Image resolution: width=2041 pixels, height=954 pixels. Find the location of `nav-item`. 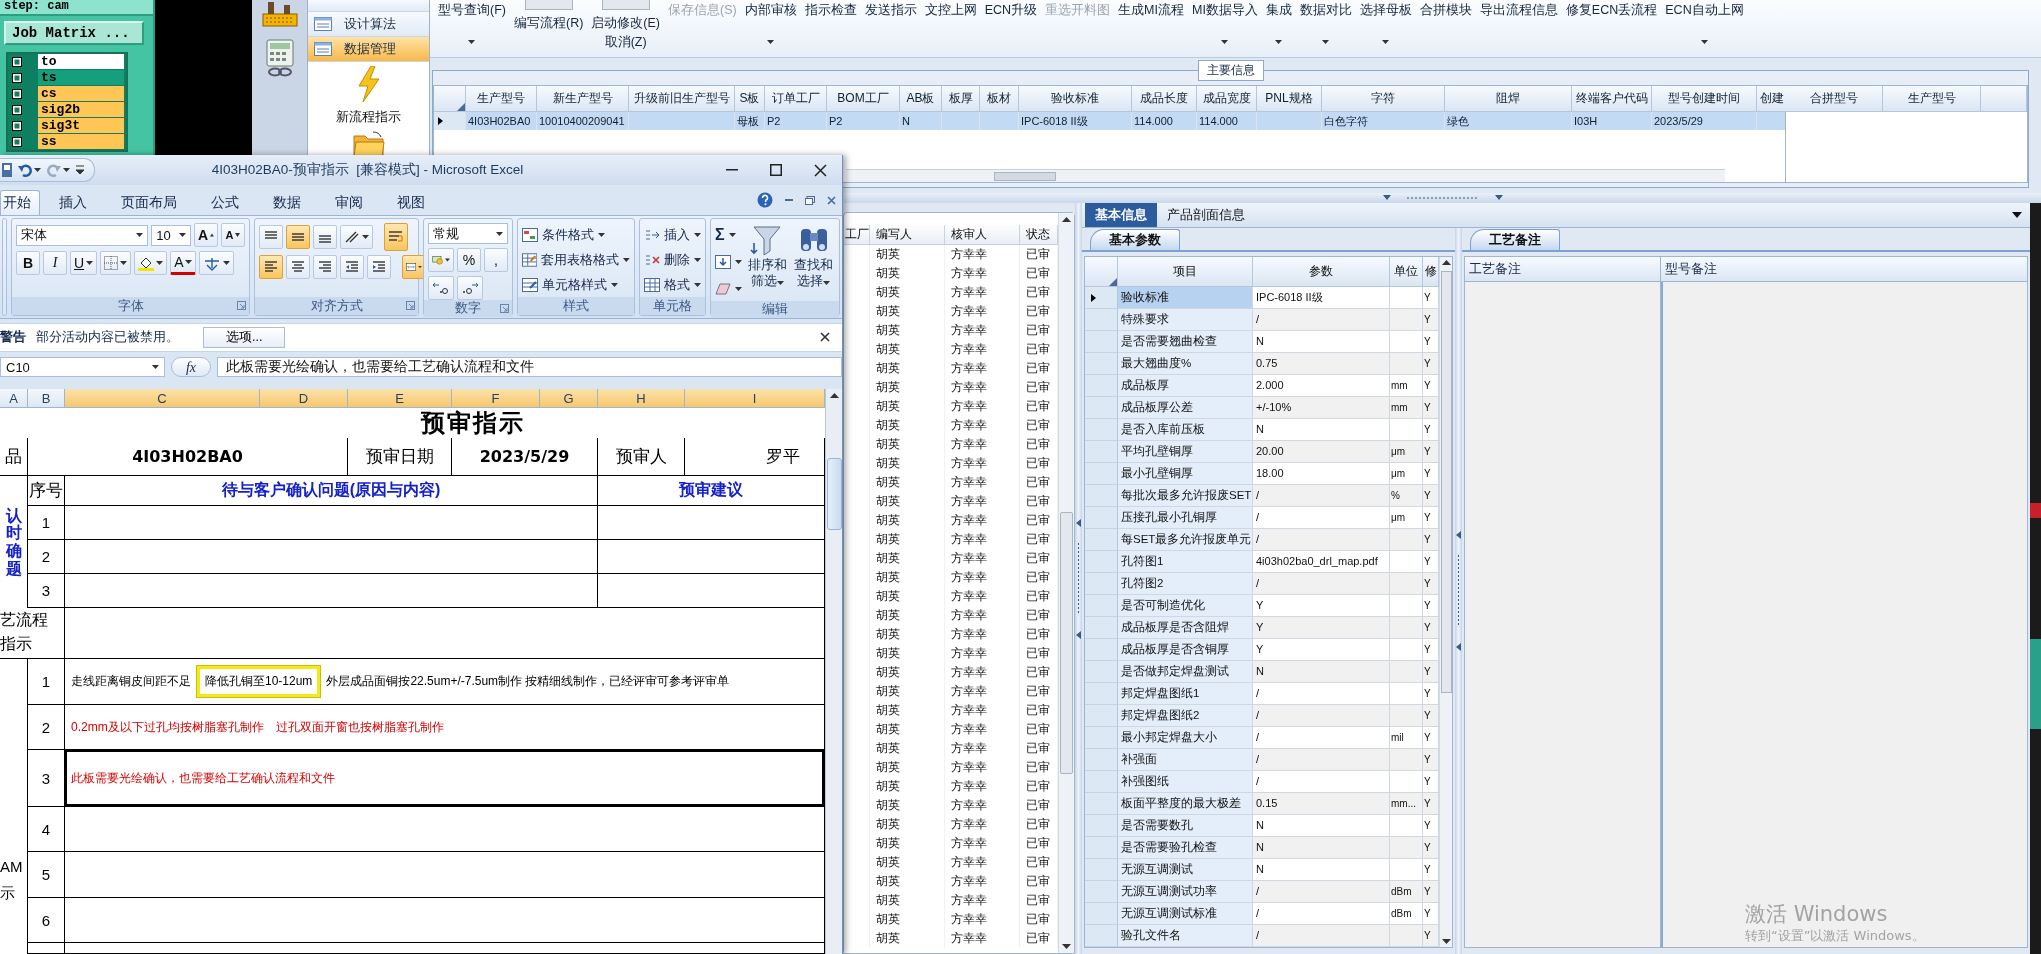

nav-item is located at coordinates (368, 6).